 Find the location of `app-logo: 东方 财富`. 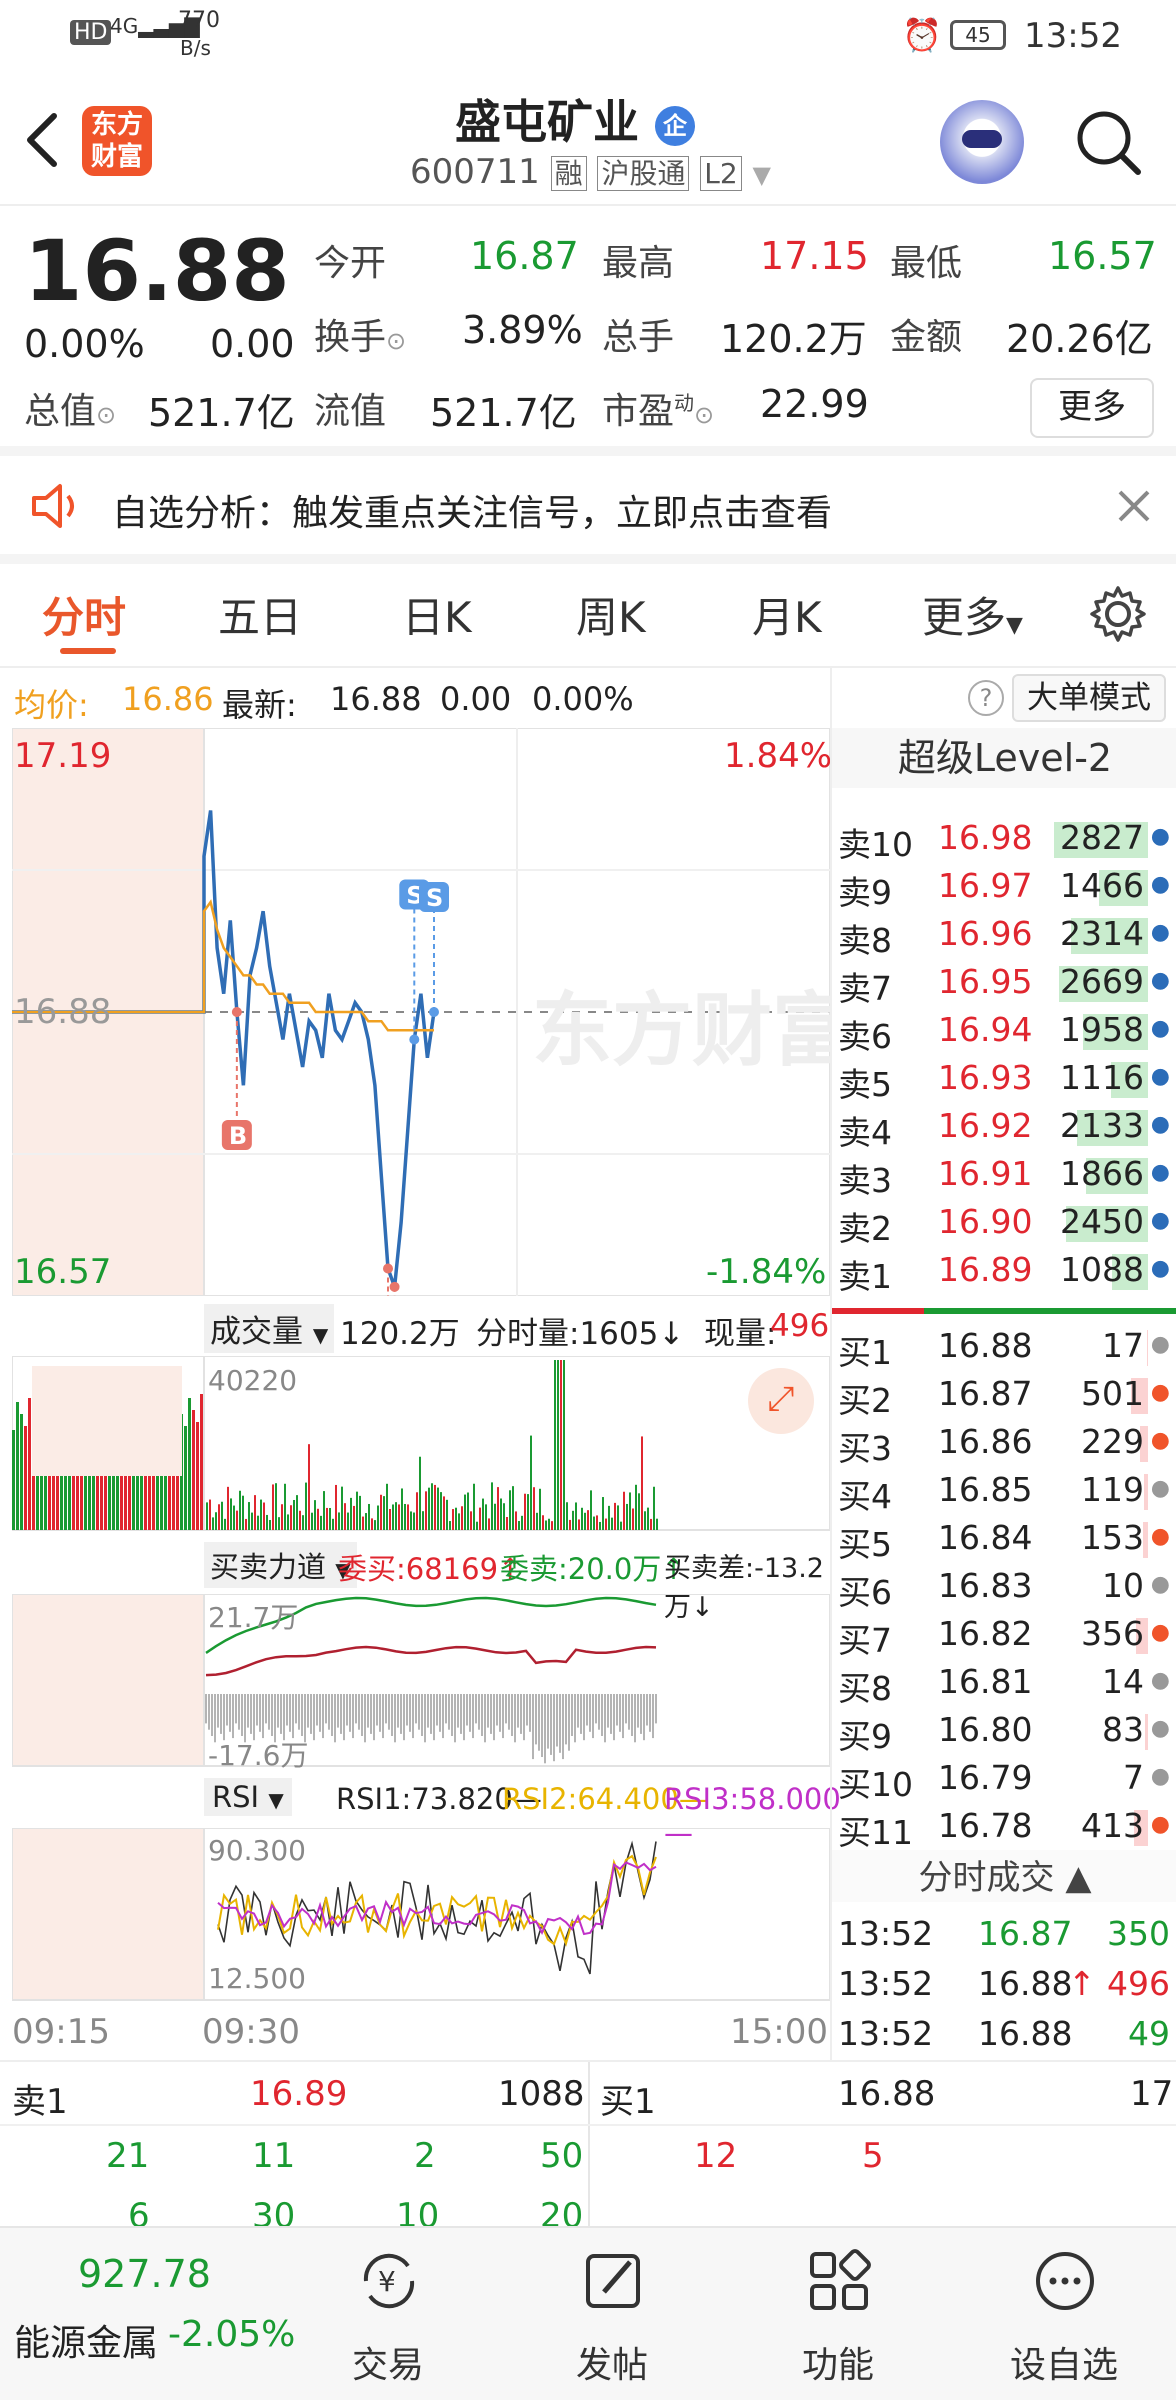

app-logo: 东方 财富 is located at coordinates (117, 141).